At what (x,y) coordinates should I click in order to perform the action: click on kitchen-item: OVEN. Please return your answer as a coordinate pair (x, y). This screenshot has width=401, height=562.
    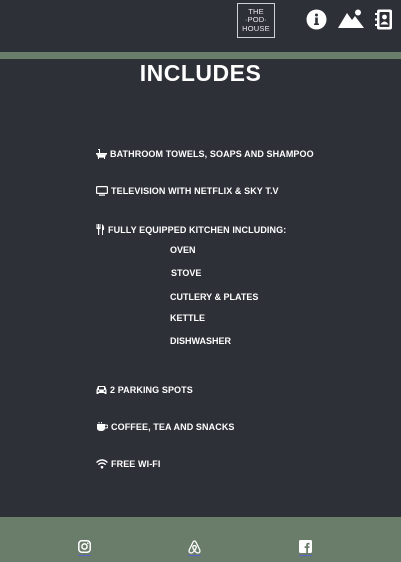
    Looking at the image, I should click on (183, 250).